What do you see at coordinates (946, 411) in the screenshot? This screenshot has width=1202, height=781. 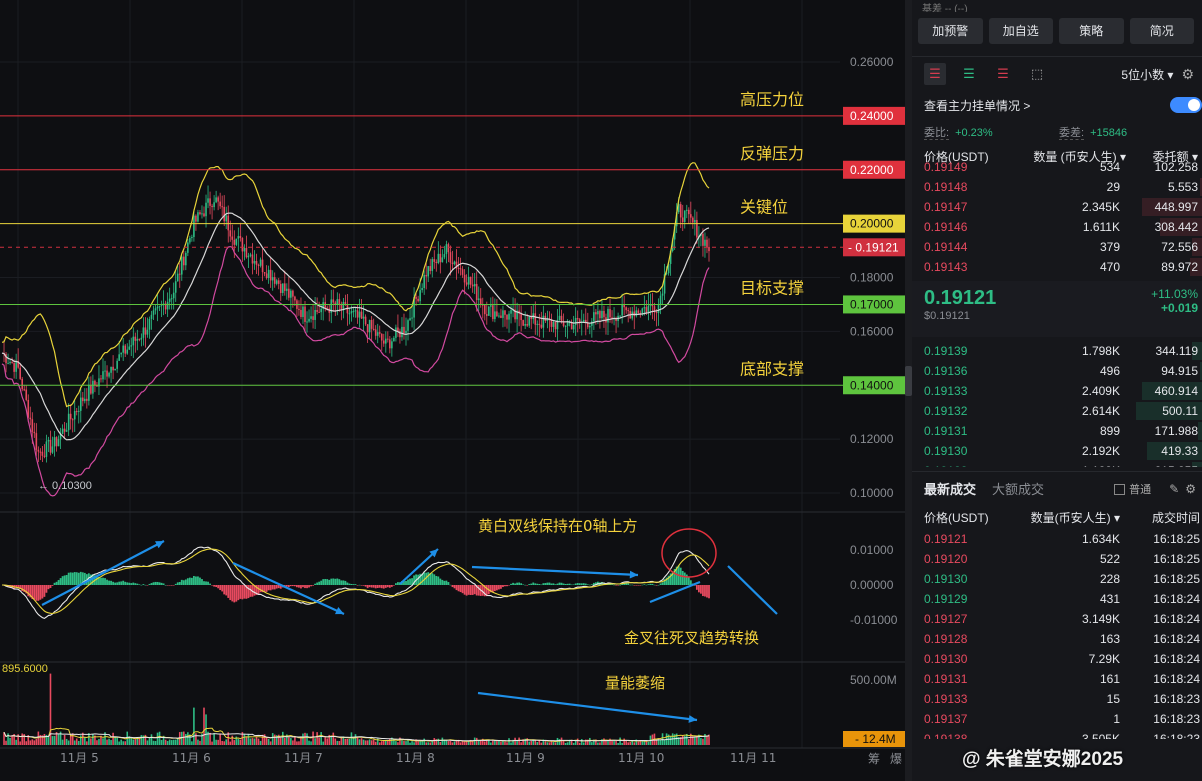 I see `order-price: 0.19132` at bounding box center [946, 411].